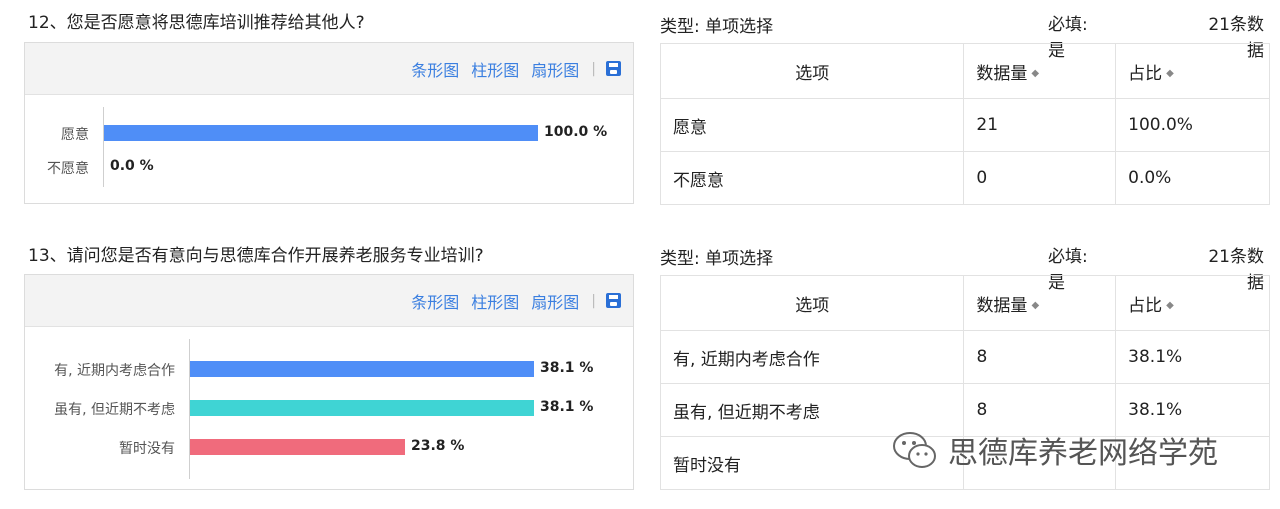  I want to click on category-label: 暂时没有, so click(147, 449).